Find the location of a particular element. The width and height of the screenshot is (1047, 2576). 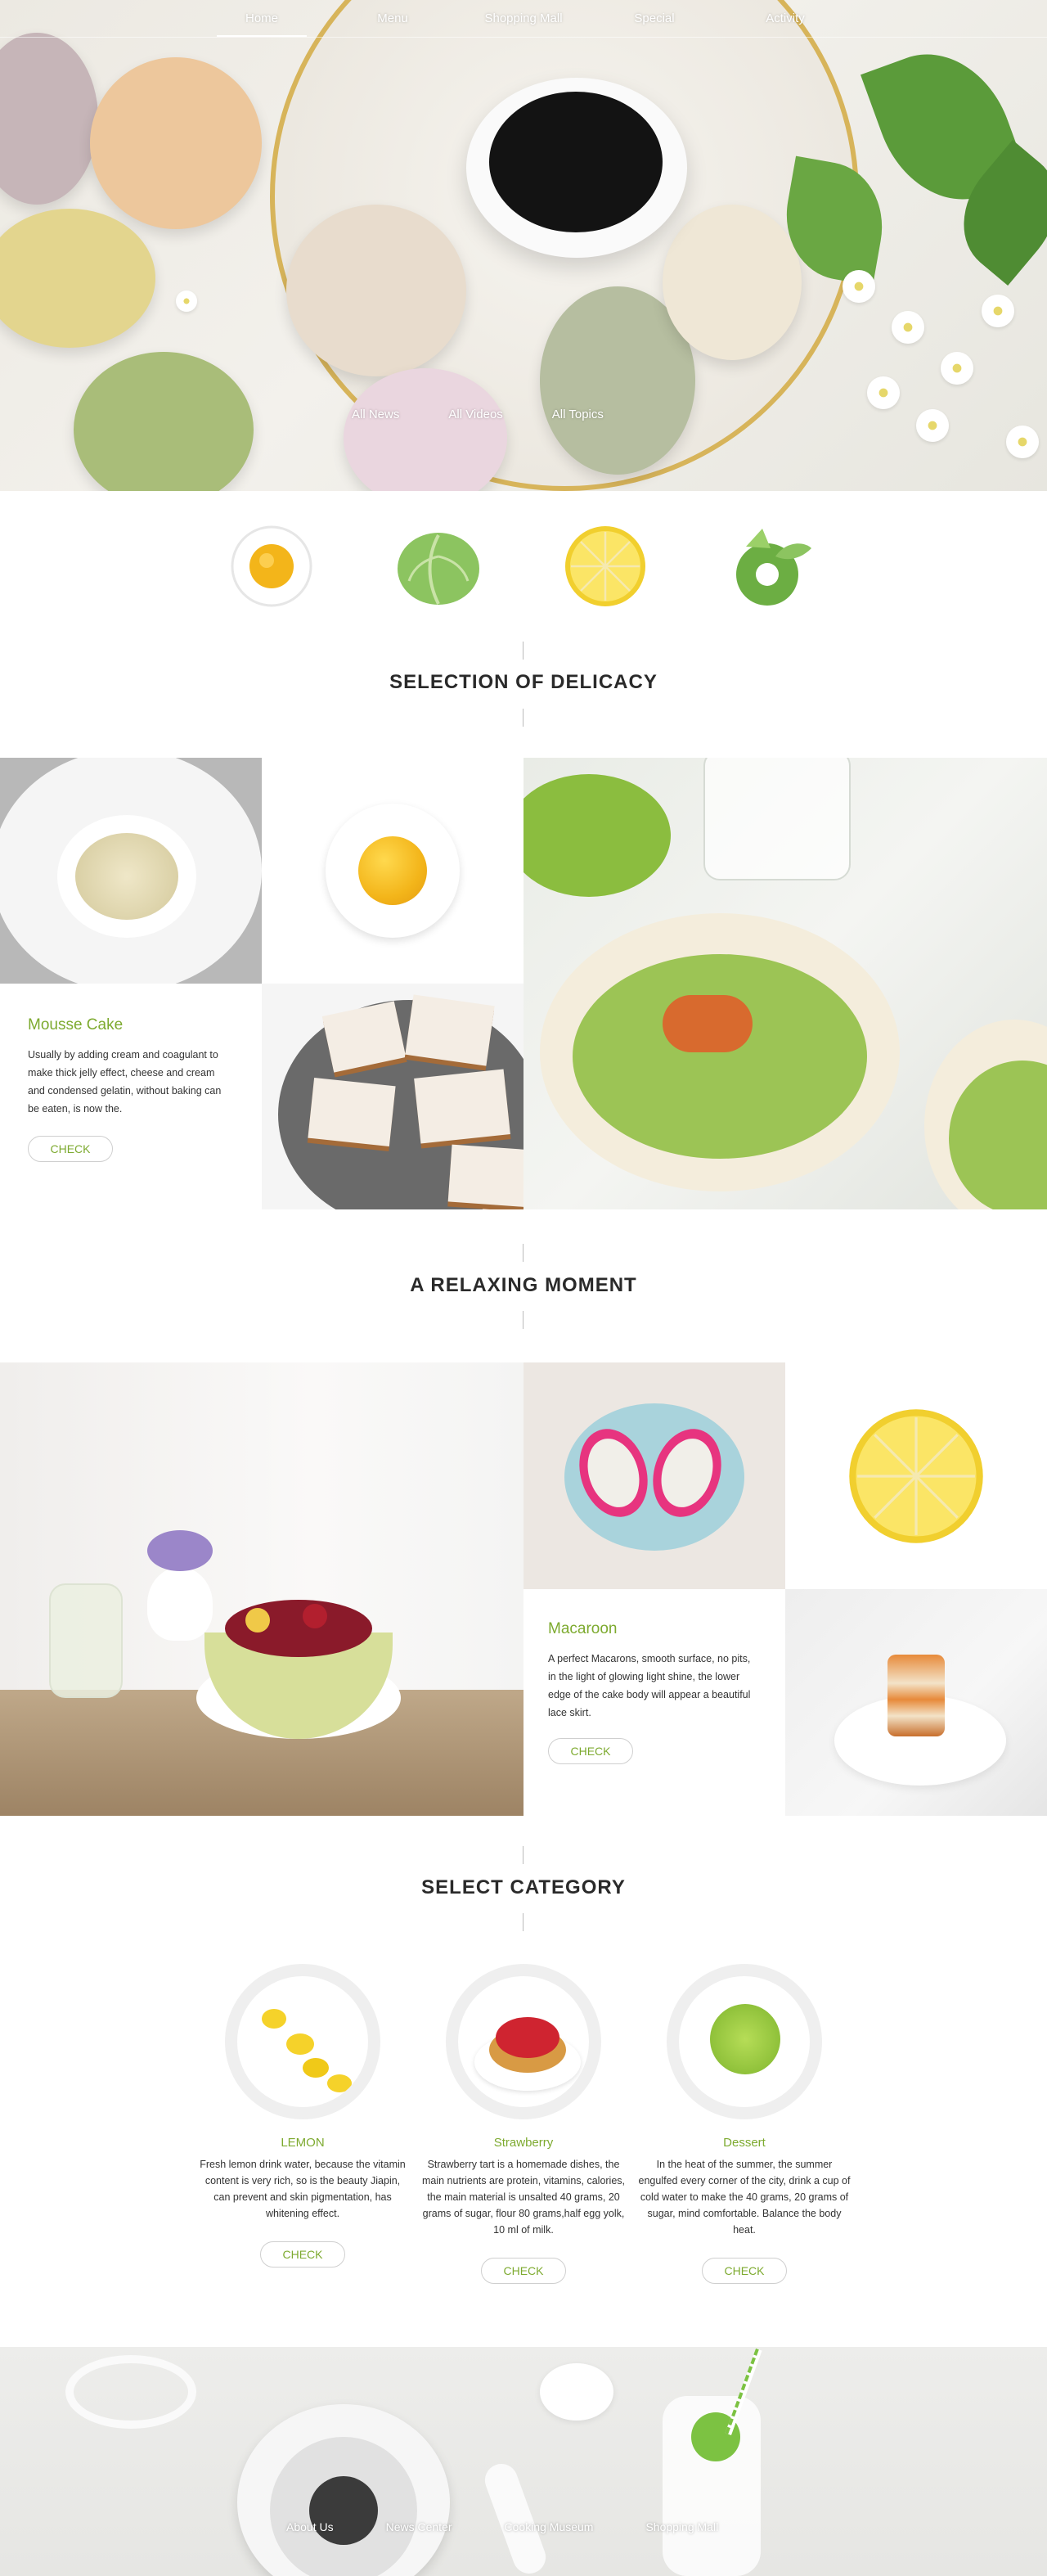

footer-link-news-center: News Center is located at coordinates (419, 2526).